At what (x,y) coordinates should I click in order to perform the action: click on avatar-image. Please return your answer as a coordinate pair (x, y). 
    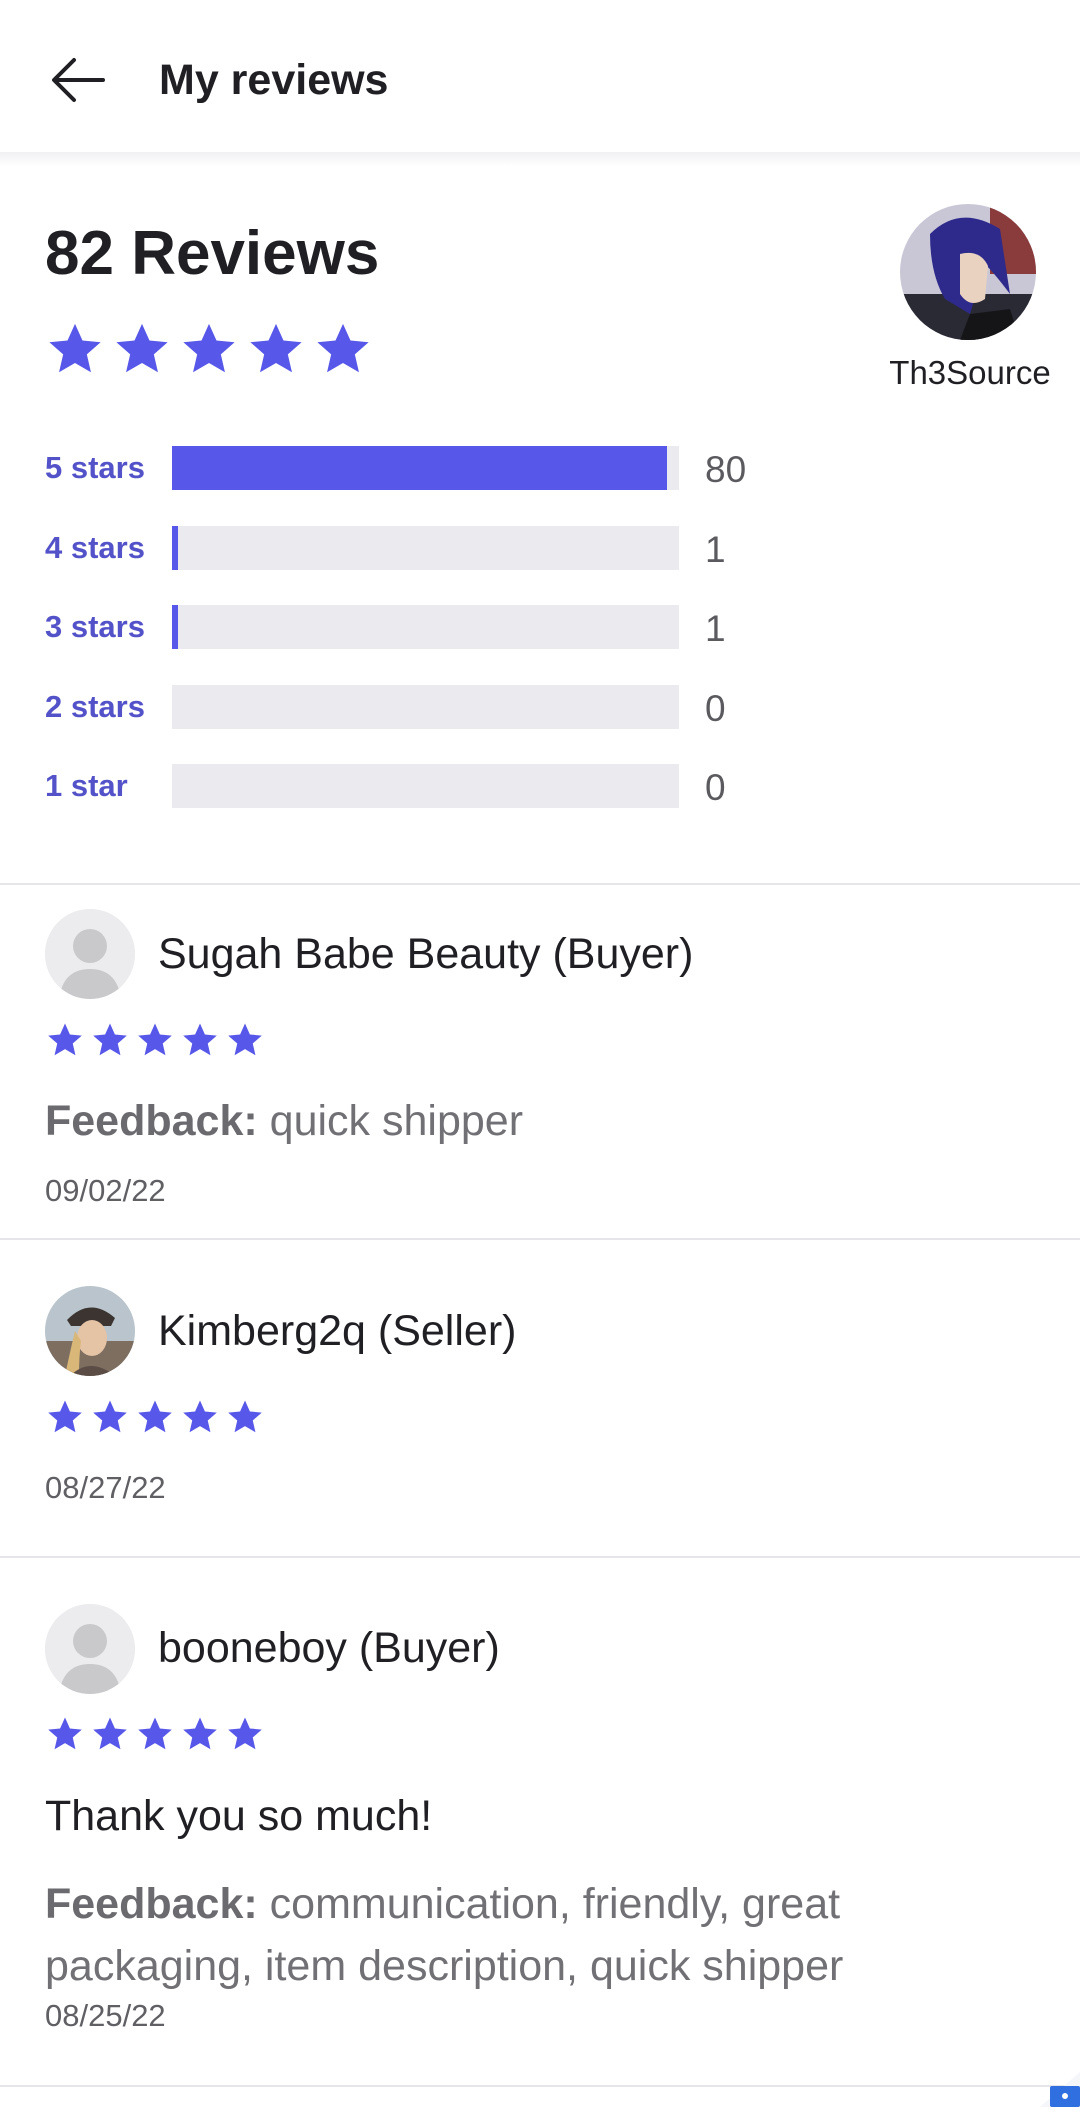
    Looking at the image, I should click on (968, 272).